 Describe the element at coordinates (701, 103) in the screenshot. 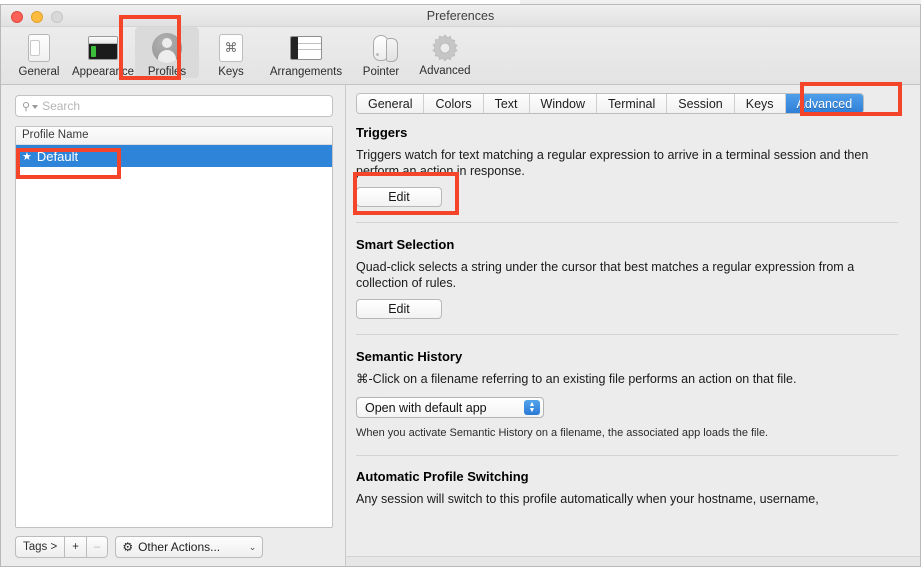

I see `tab-session: Session` at that location.